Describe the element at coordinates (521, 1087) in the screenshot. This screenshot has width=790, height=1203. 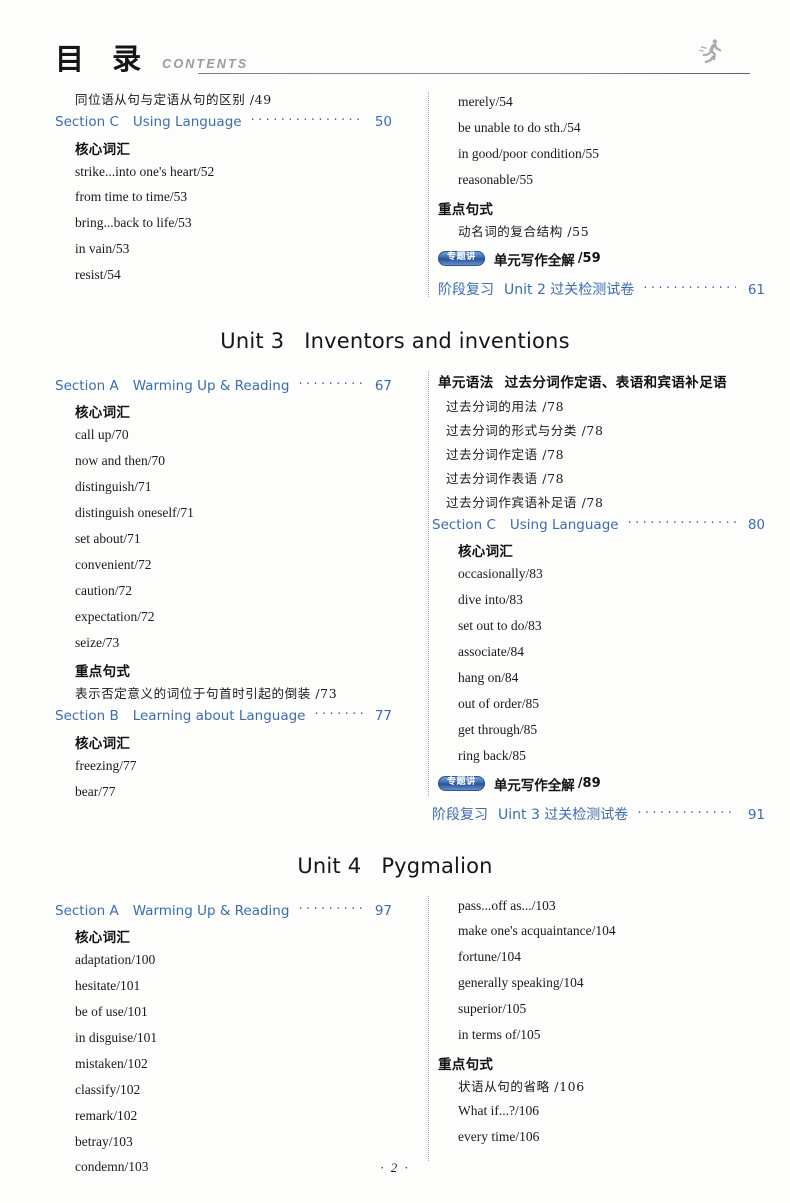
I see `list-item: 状语从句的省略 /106` at that location.